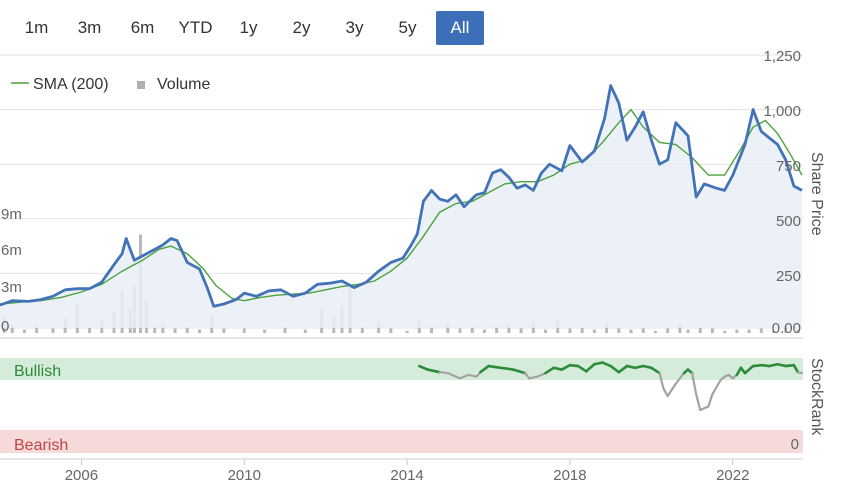 Image resolution: width=844 pixels, height=483 pixels. I want to click on bullish-label: Bullish, so click(37, 371).